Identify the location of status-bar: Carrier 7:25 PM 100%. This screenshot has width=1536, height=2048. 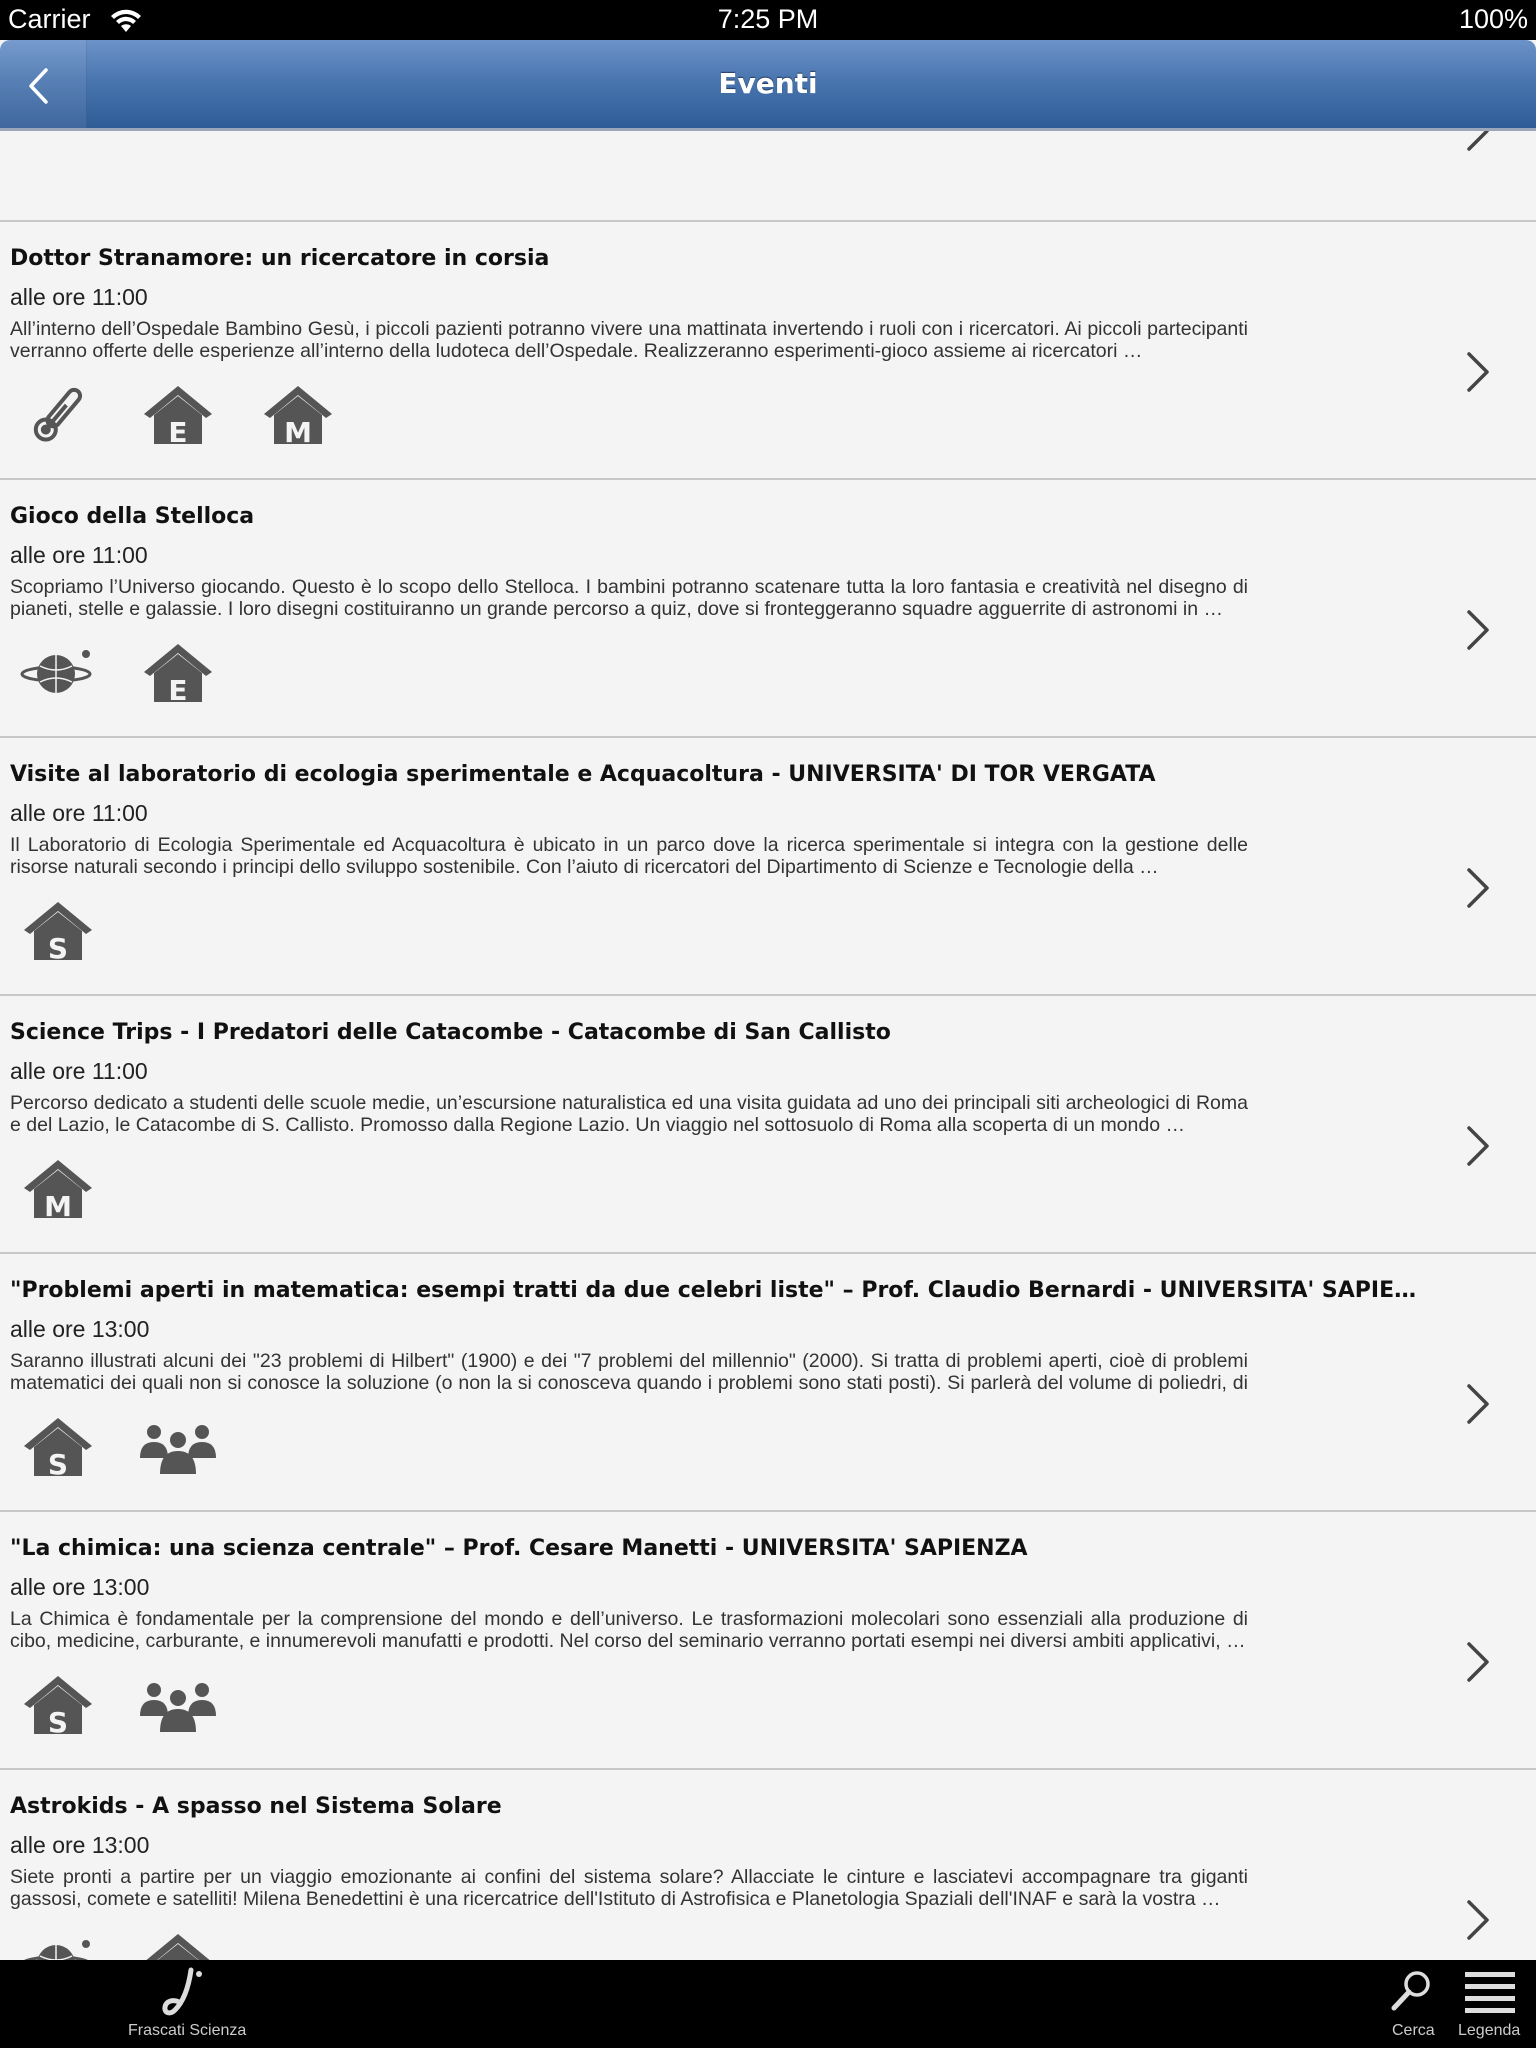
(768, 20).